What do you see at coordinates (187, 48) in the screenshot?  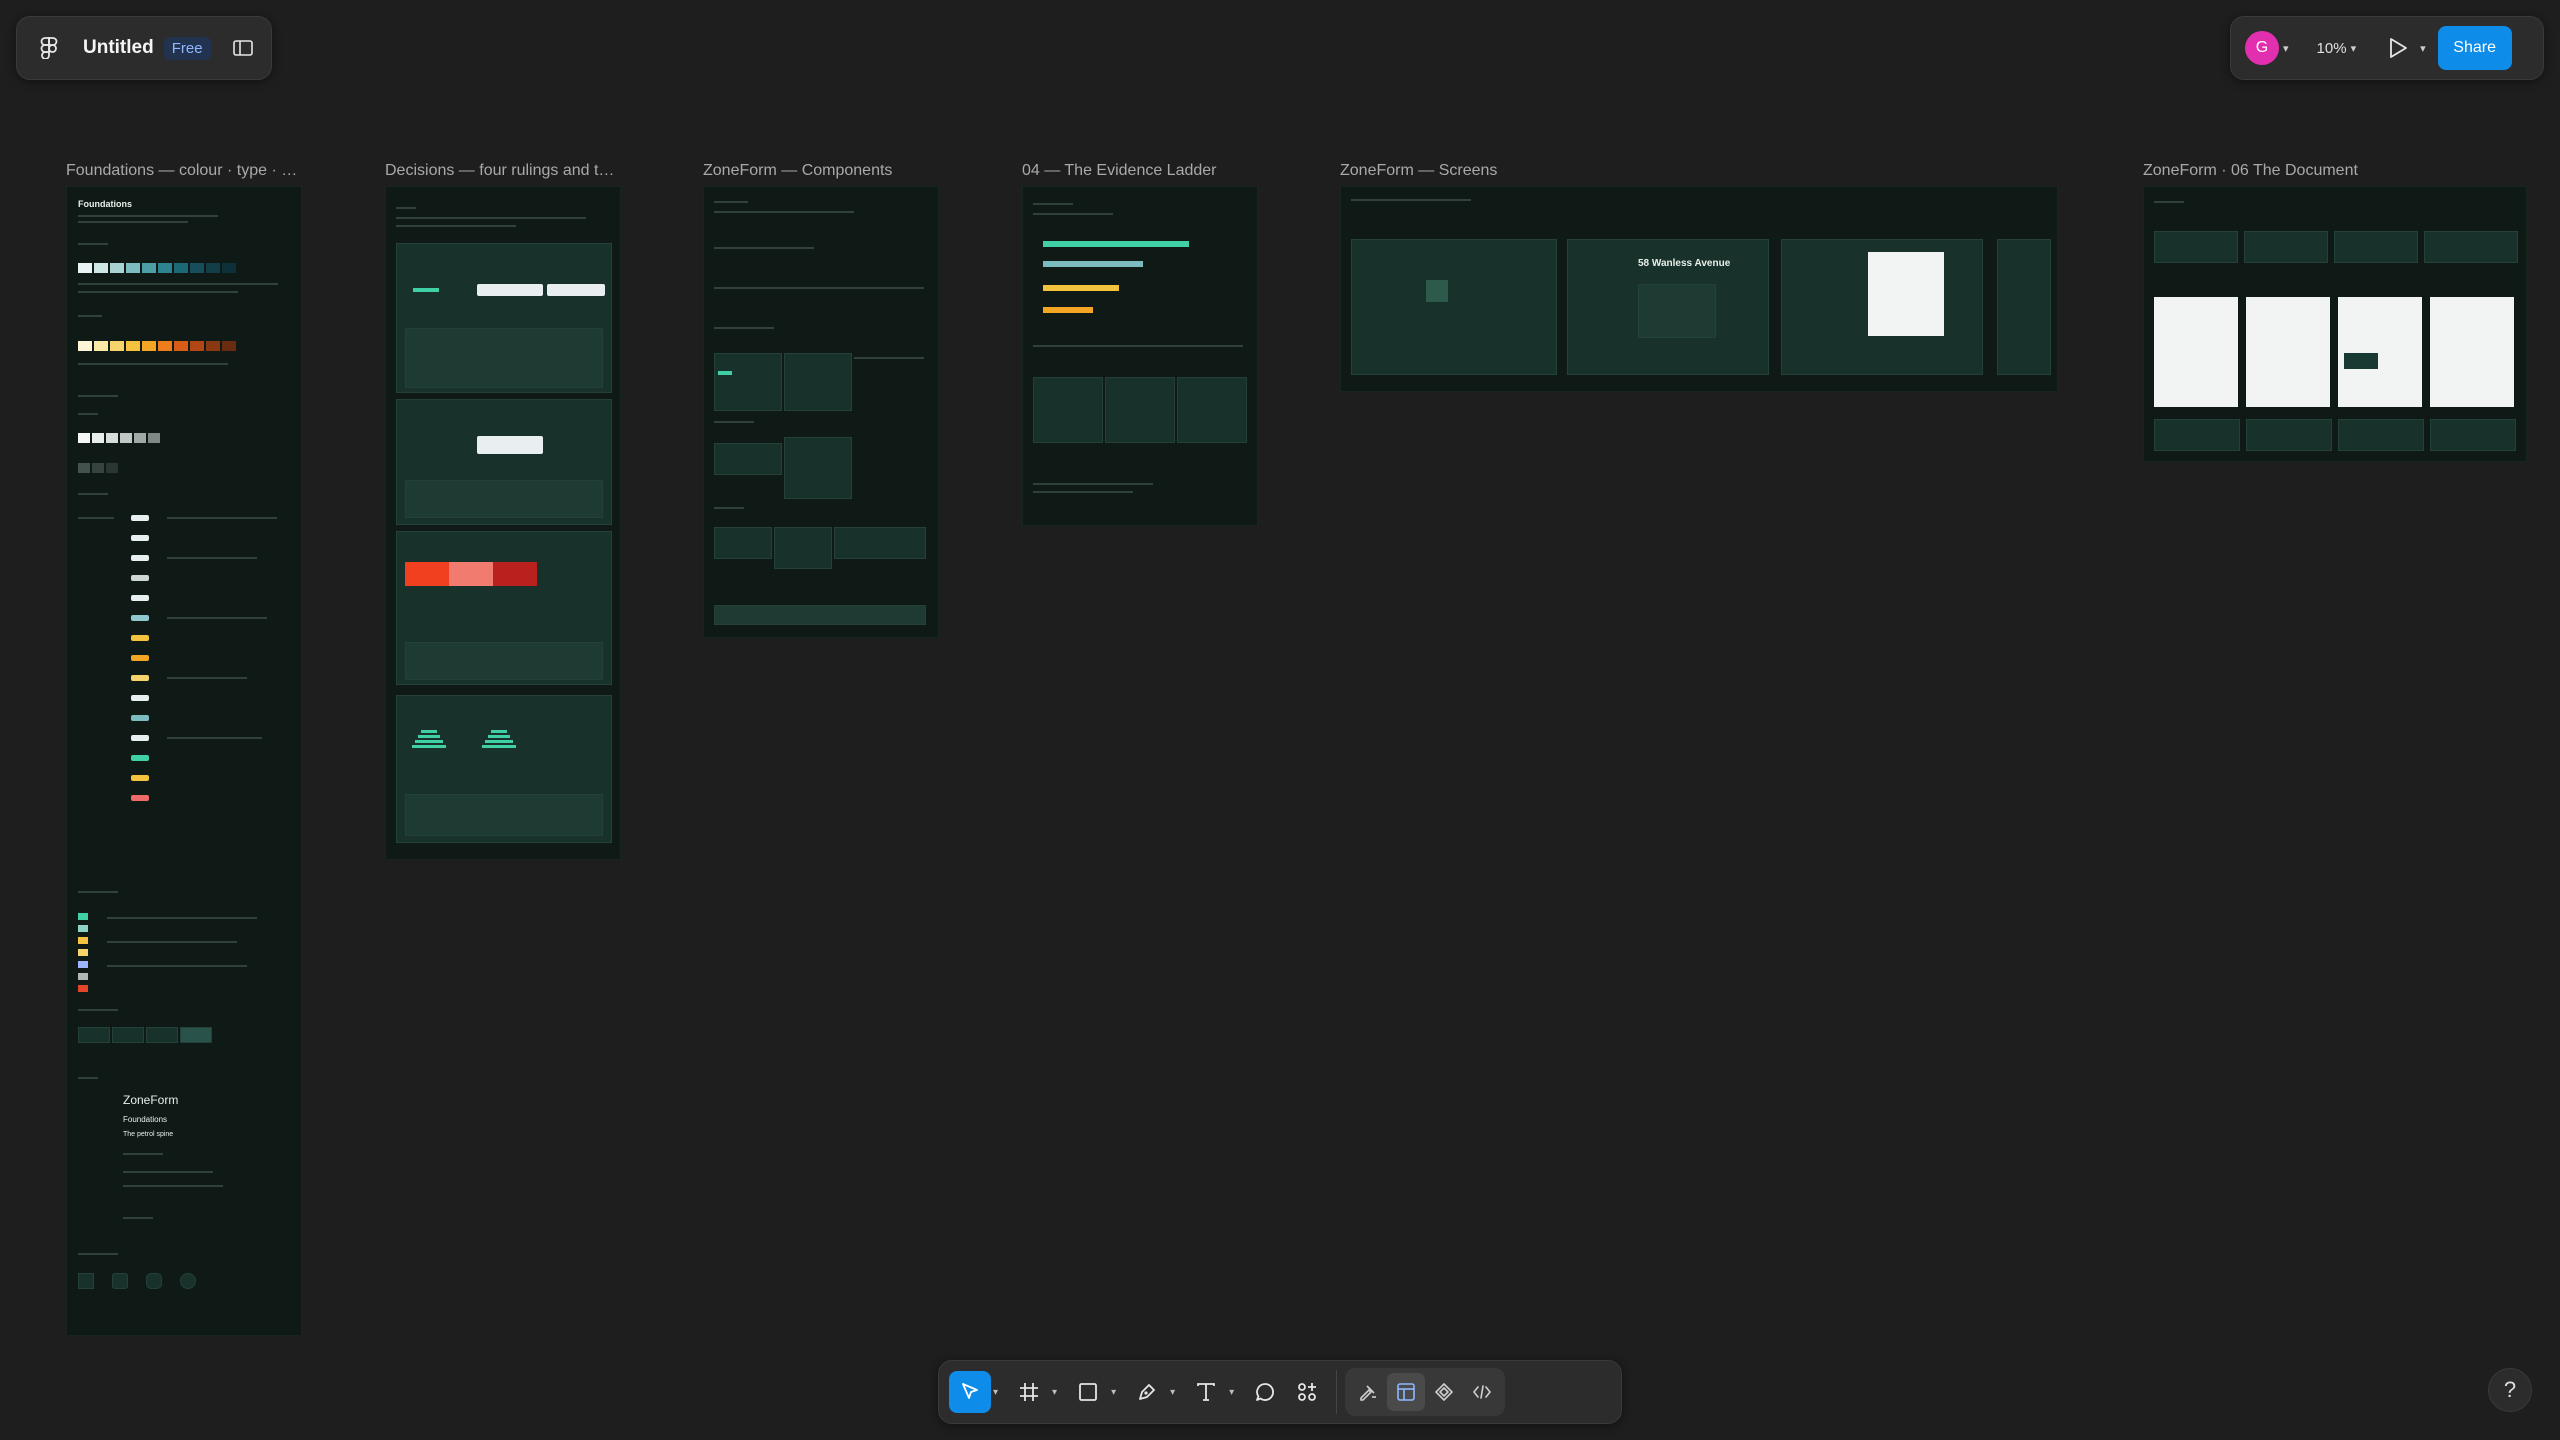 I see `plan-badge: Free` at bounding box center [187, 48].